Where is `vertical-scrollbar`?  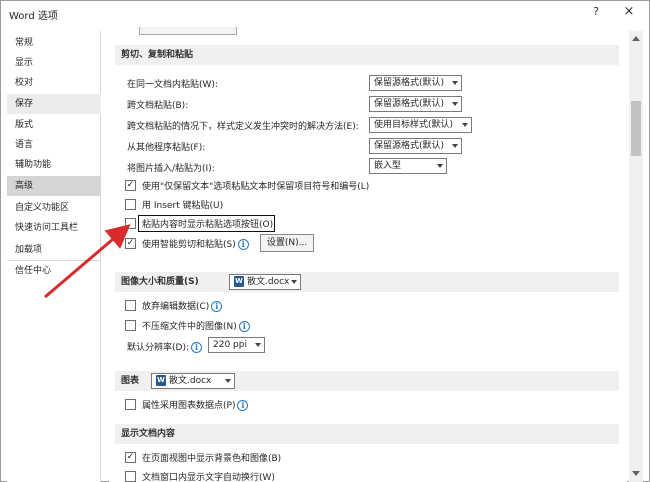 vertical-scrollbar is located at coordinates (636, 256).